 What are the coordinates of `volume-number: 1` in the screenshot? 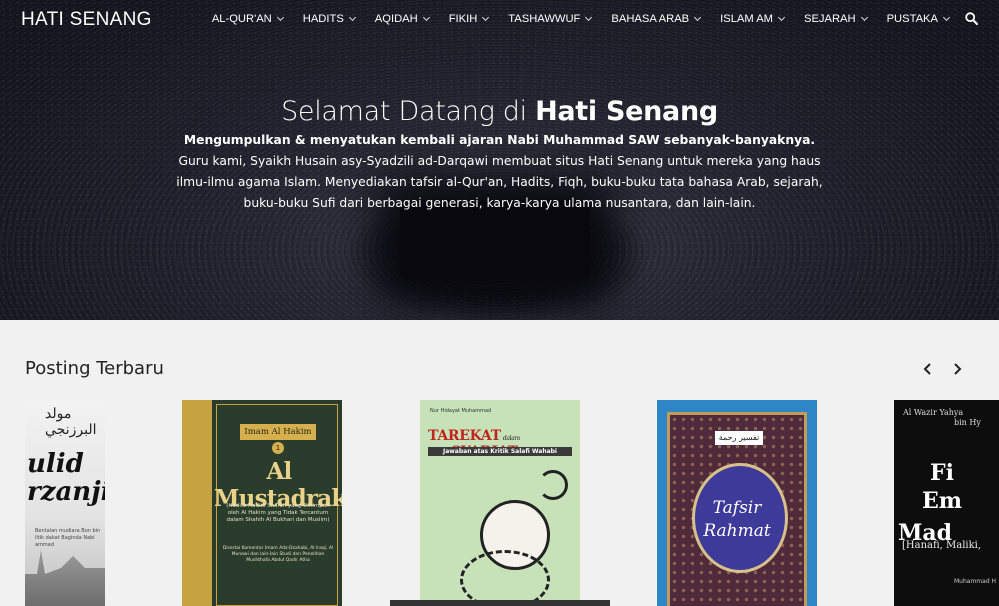 It's located at (278, 448).